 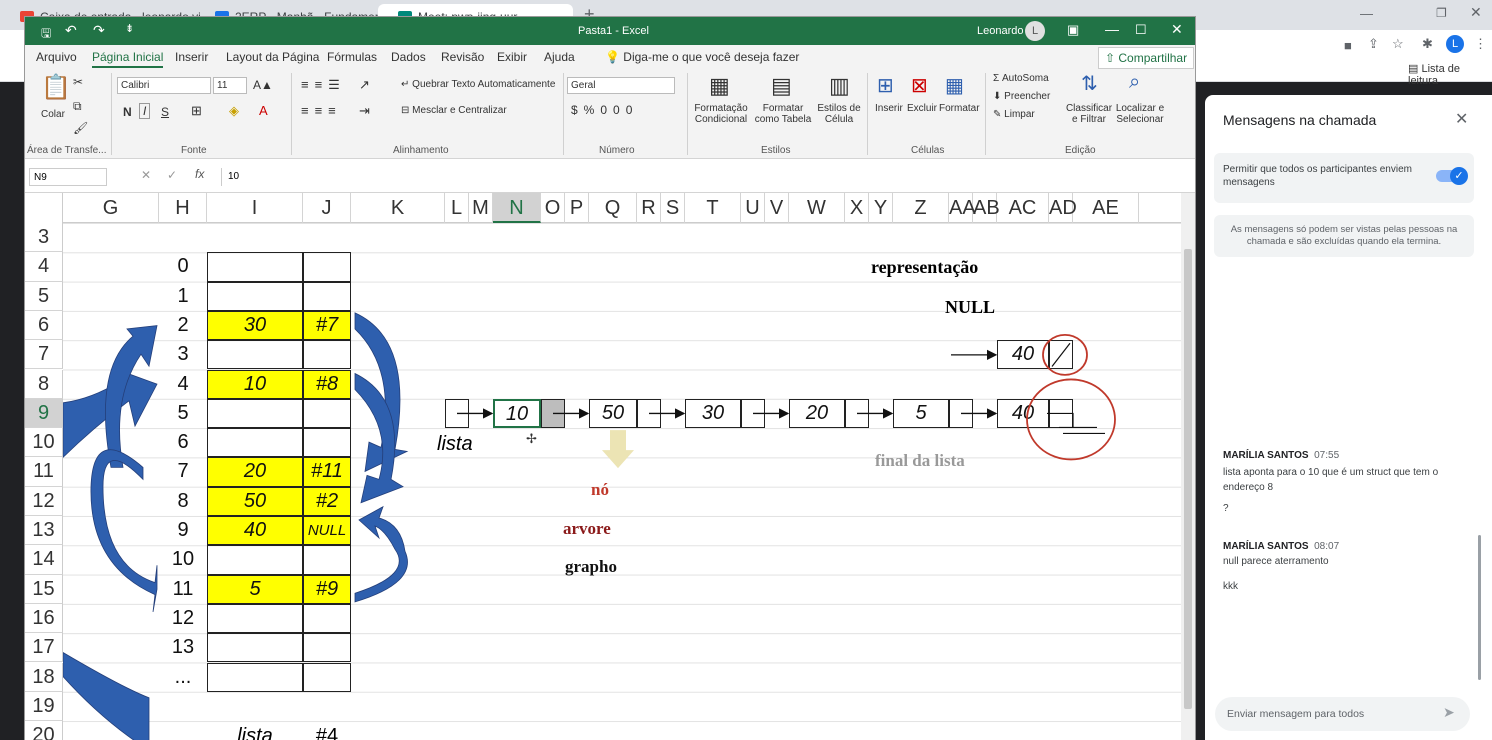 I want to click on number-format-select: Geral, so click(x=621, y=85).